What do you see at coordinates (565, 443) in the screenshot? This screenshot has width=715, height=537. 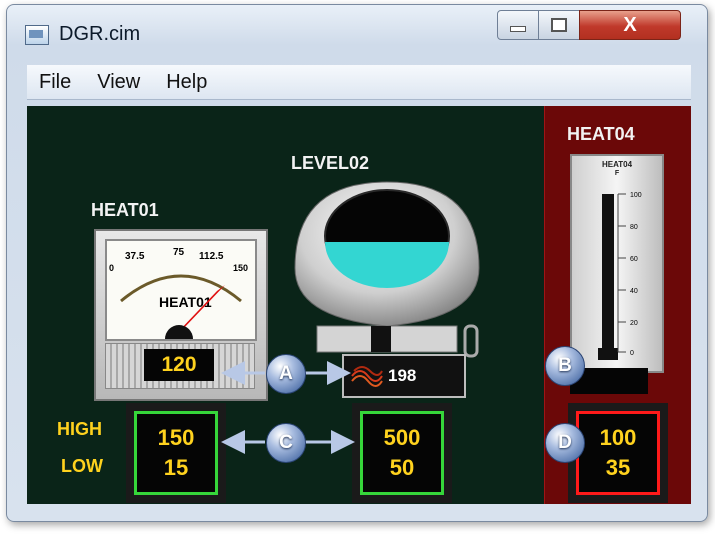 I see `callout-d: D` at bounding box center [565, 443].